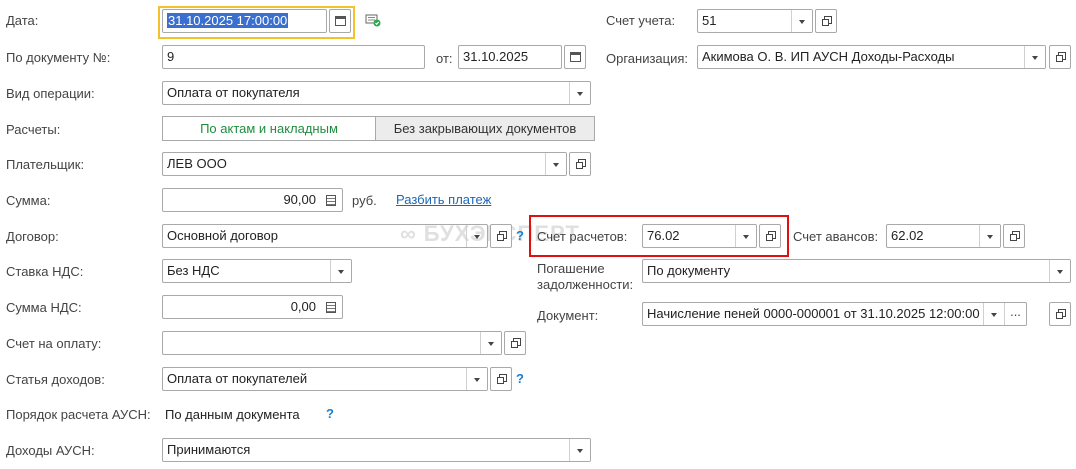  I want to click on settlements-tab-no-closing-docs: Без закрывающих документов, so click(485, 128).